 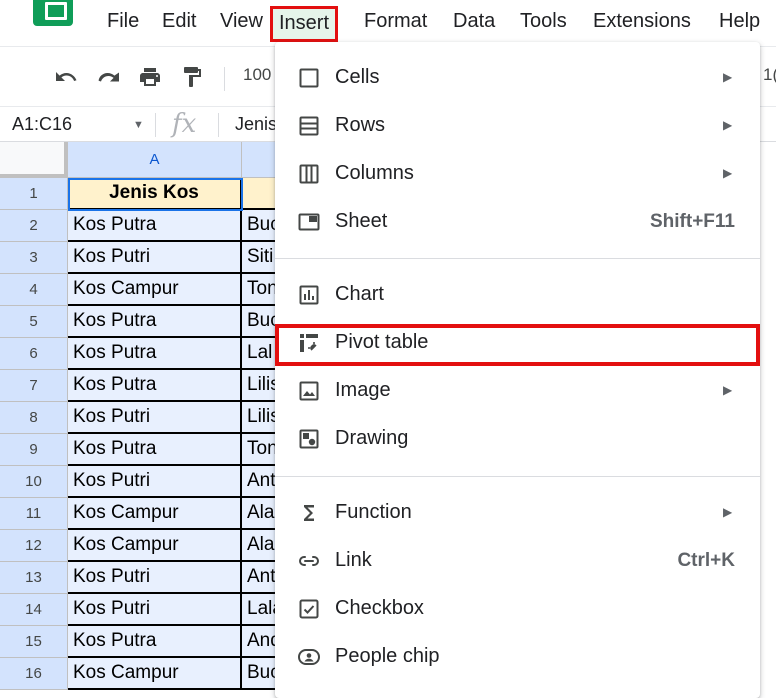 I want to click on row-header: 10, so click(x=34, y=482).